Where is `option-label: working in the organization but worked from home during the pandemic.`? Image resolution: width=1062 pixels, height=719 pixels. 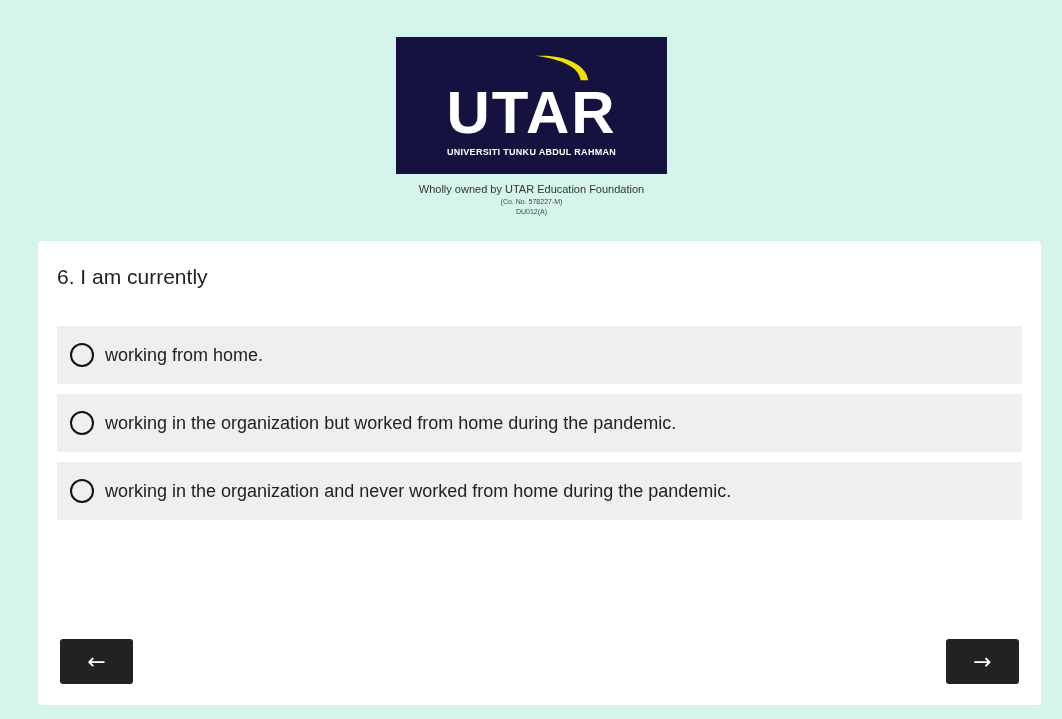
option-label: working in the organization but worked from home during the pandemic. is located at coordinates (391, 423).